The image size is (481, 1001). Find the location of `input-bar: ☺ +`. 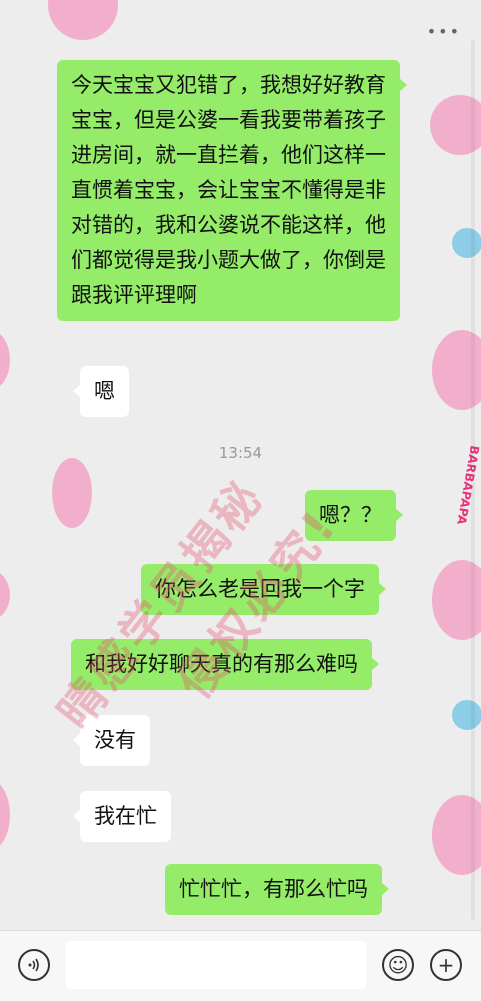

input-bar: ☺ + is located at coordinates (240, 965).